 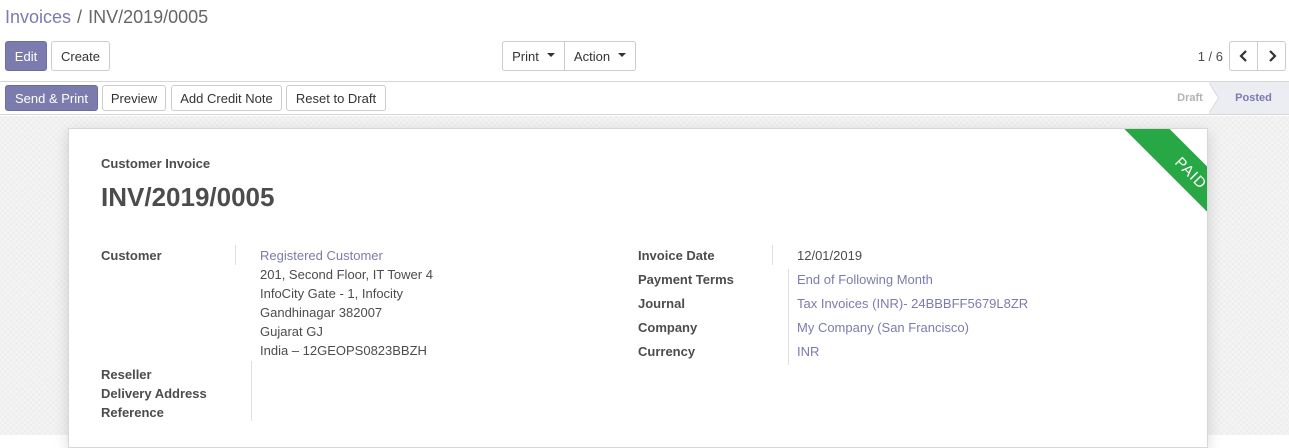 What do you see at coordinates (131, 255) in the screenshot?
I see `customer-label: Customer` at bounding box center [131, 255].